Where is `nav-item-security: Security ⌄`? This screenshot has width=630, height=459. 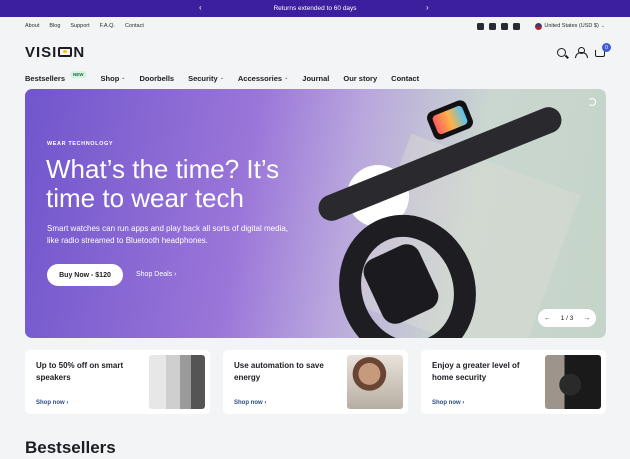 nav-item-security: Security ⌄ is located at coordinates (206, 78).